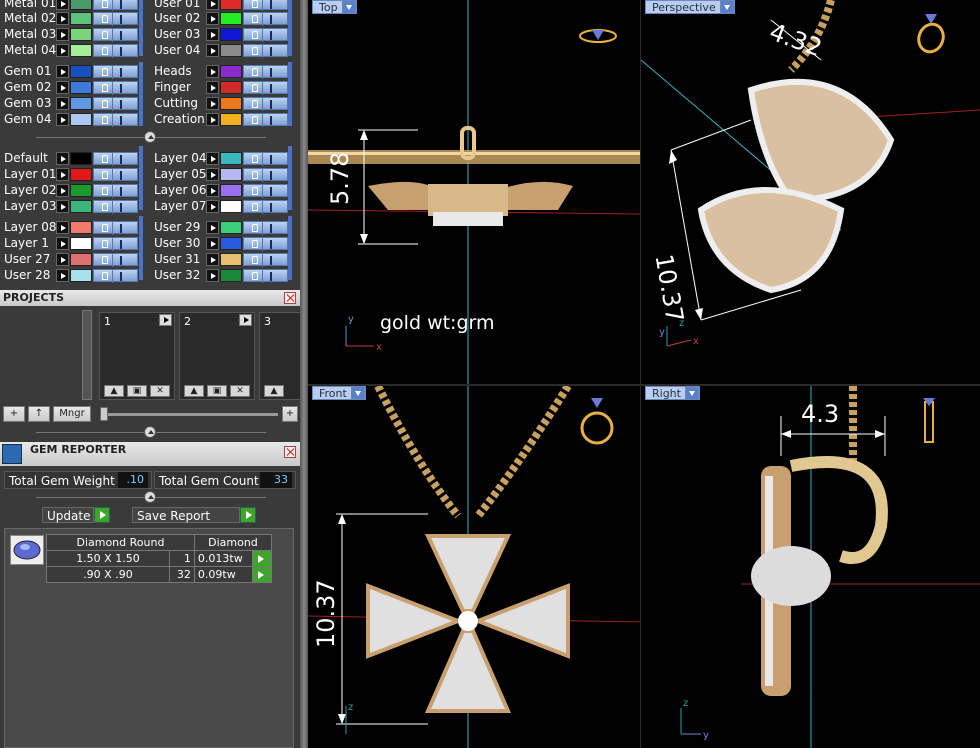 The image size is (980, 748). I want to click on zoom-slider, so click(189, 414).